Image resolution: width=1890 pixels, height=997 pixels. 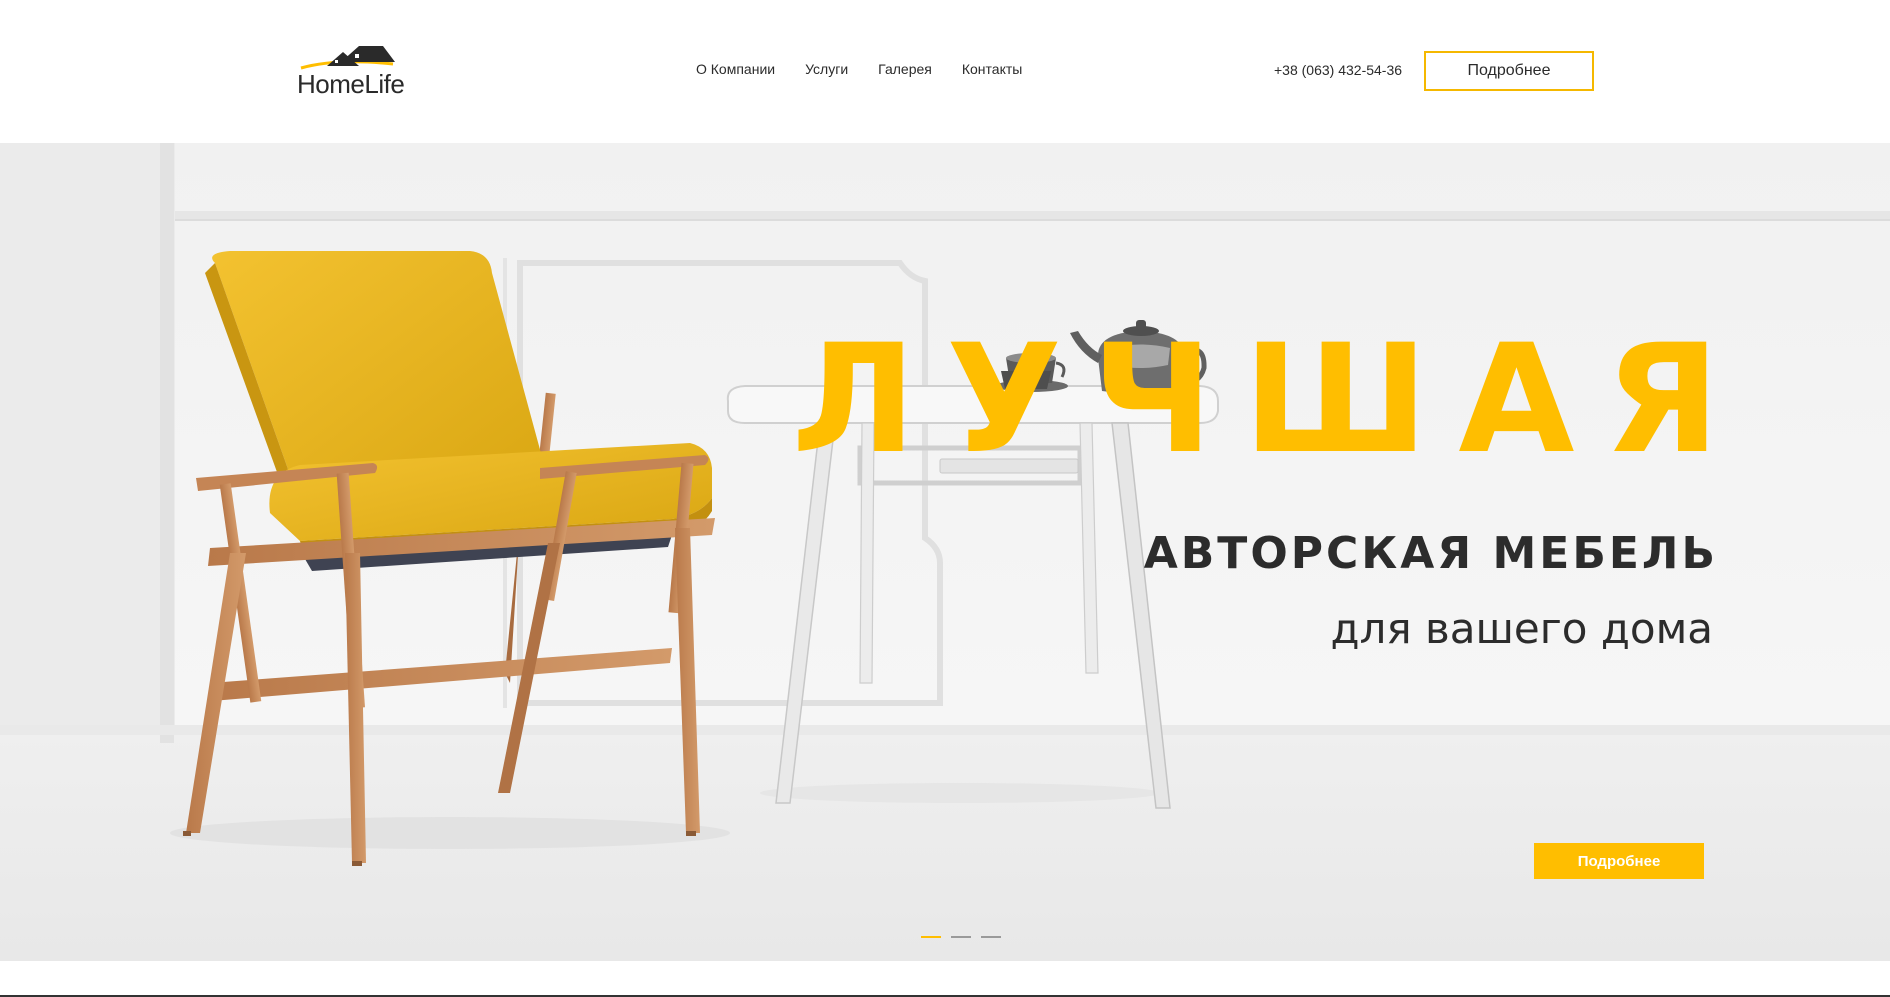 What do you see at coordinates (826, 69) in the screenshot?
I see `nav-item-services: Услуги` at bounding box center [826, 69].